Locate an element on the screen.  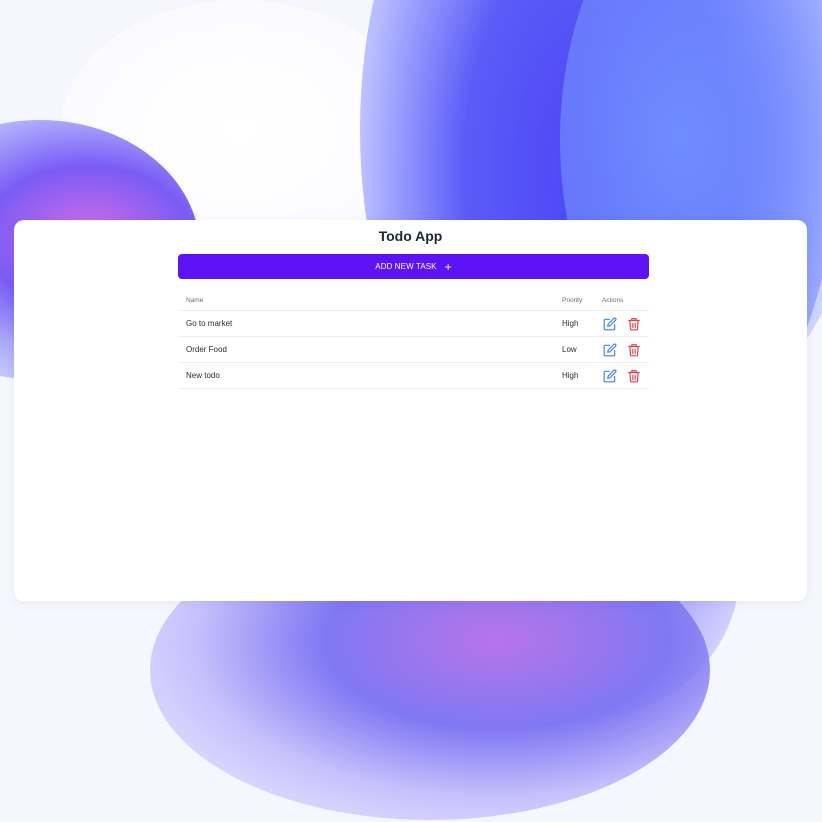
table-row: Order Food Low is located at coordinates (413, 349).